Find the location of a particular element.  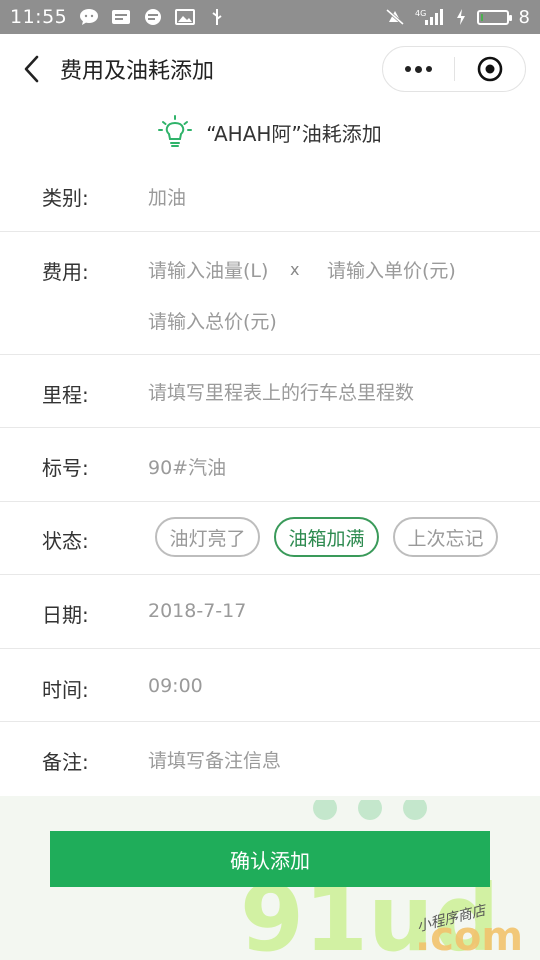

close-button is located at coordinates (490, 69).